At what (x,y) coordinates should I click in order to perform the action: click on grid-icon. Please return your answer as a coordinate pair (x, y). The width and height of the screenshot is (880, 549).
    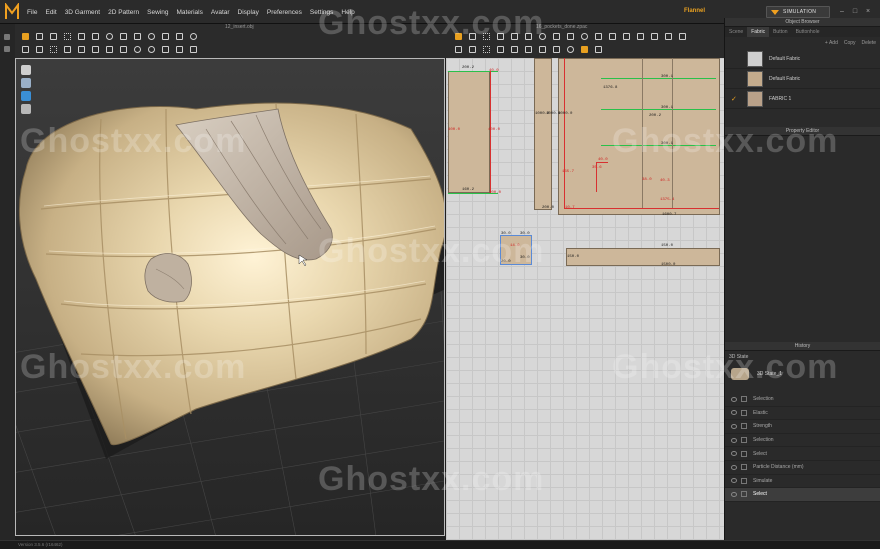
    Looking at the image, I should click on (598, 49).